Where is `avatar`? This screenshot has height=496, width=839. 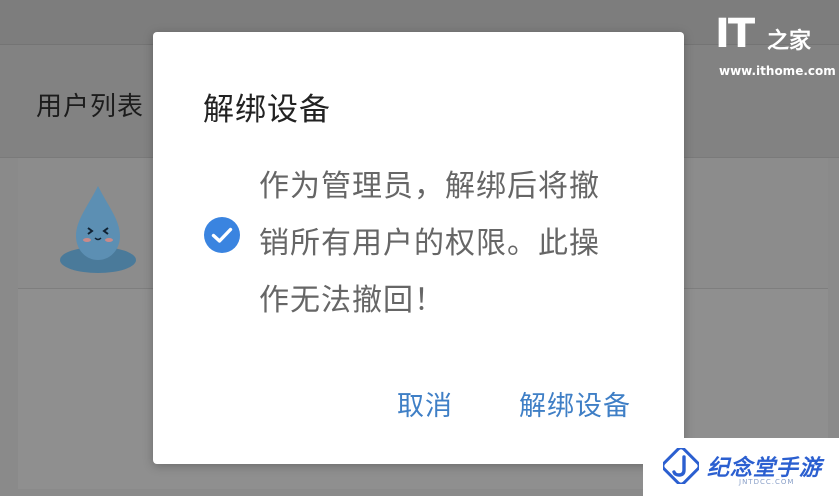 avatar is located at coordinates (98, 229).